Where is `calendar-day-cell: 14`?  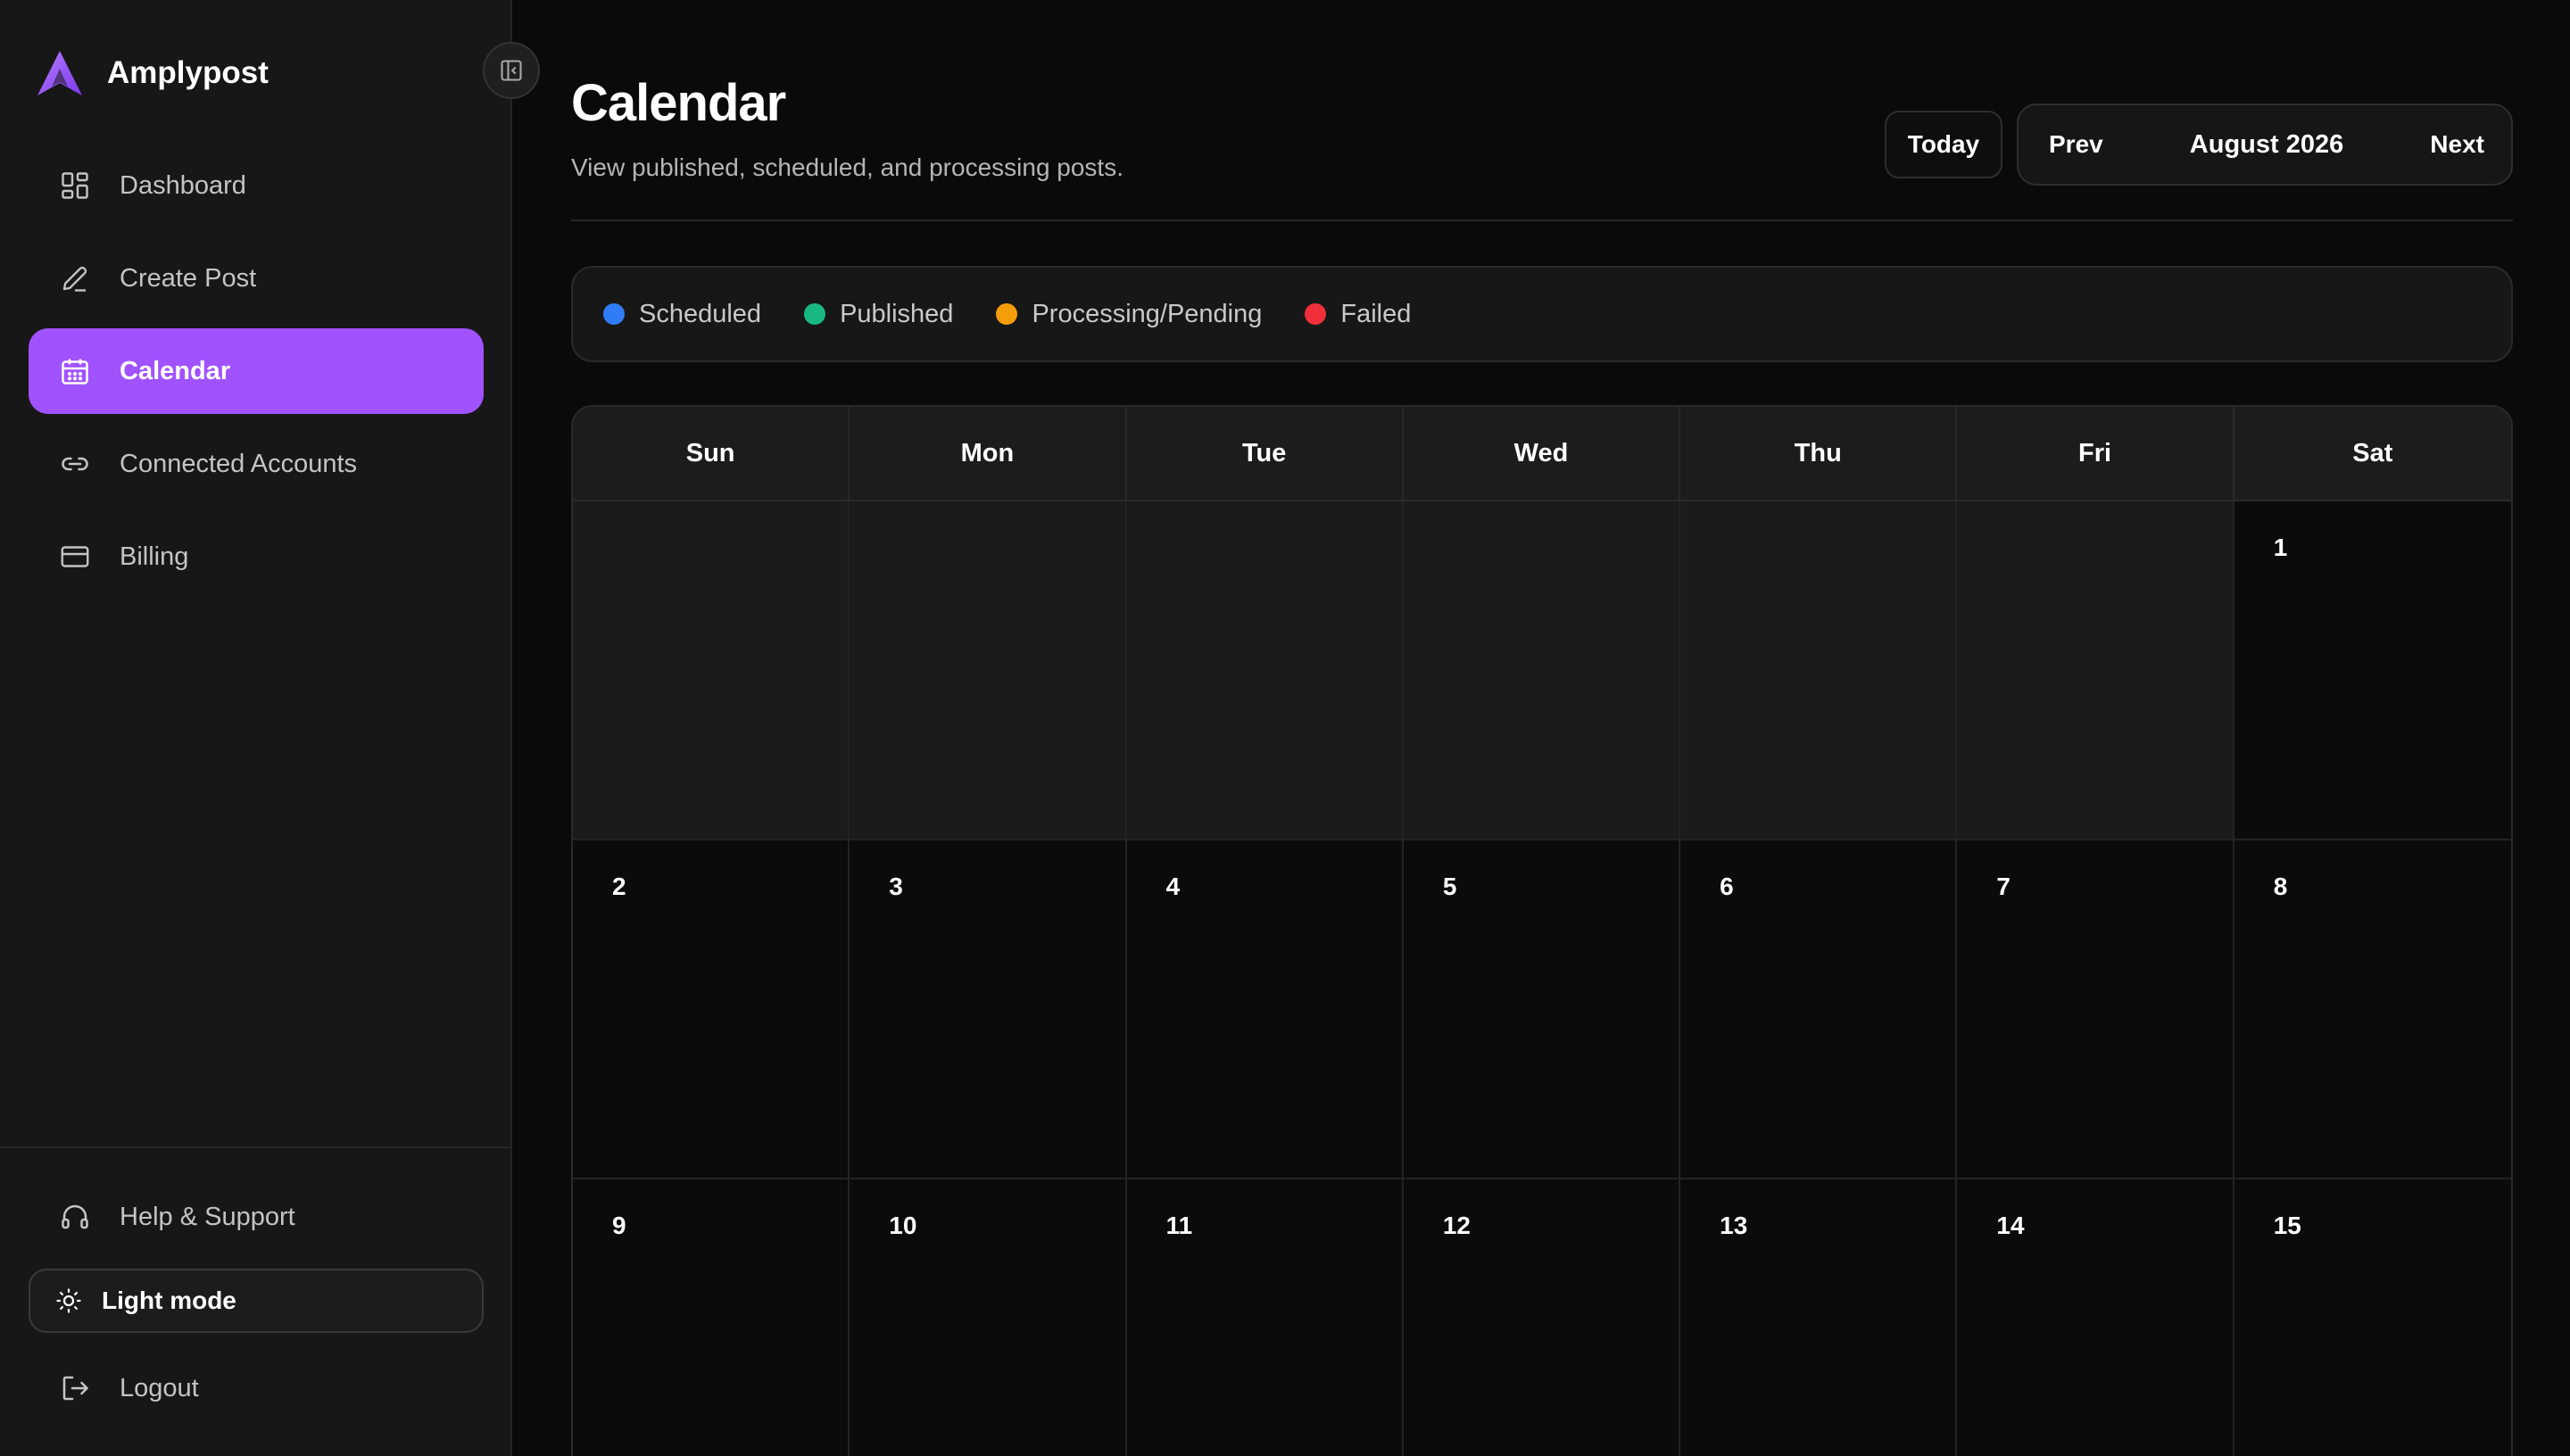
calendar-day-cell: 14 is located at coordinates (2096, 1318).